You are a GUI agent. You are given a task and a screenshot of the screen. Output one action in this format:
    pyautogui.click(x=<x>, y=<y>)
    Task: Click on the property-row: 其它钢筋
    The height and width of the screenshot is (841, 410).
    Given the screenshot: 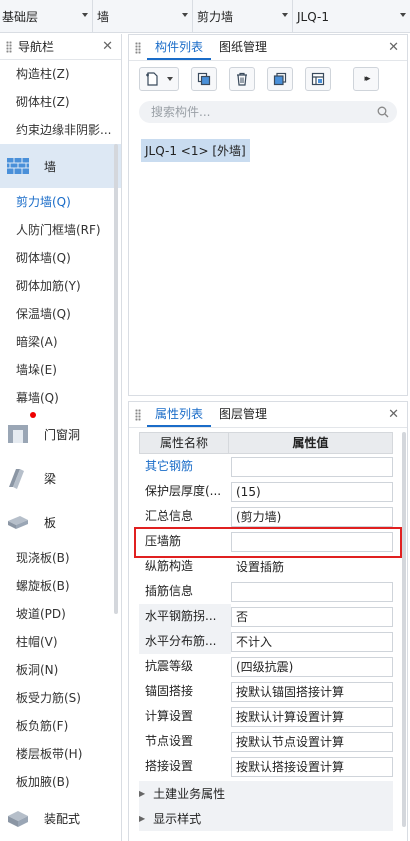 What is the action you would take?
    pyautogui.click(x=273, y=466)
    